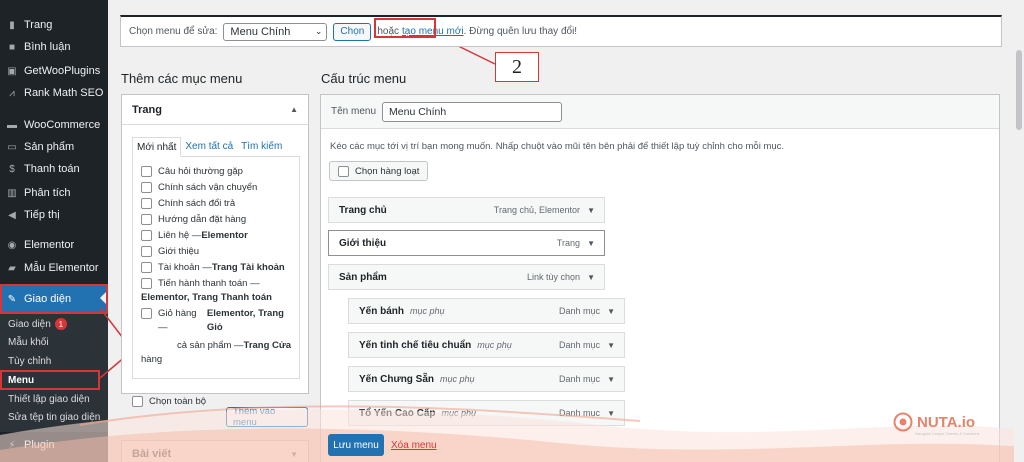  Describe the element at coordinates (209, 146) in the screenshot. I see `tab-view-all: Xem tất cả` at that location.